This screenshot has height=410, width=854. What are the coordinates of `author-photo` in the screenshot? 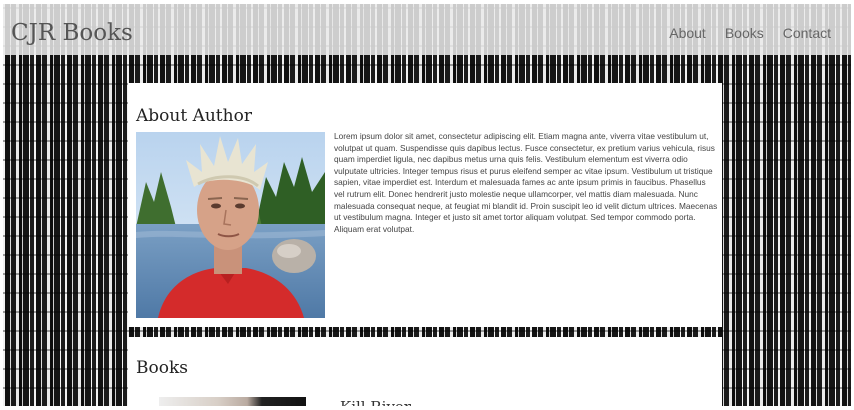 It's located at (230, 225).